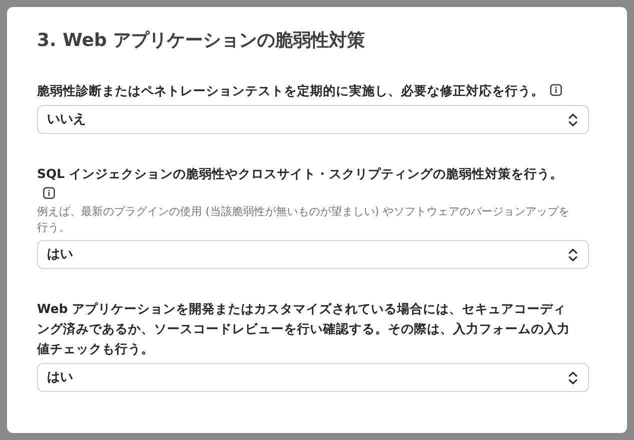 The width and height of the screenshot is (634, 440). I want to click on section-heading: 3. Web アプリケーションの脆弱性対策, so click(201, 41).